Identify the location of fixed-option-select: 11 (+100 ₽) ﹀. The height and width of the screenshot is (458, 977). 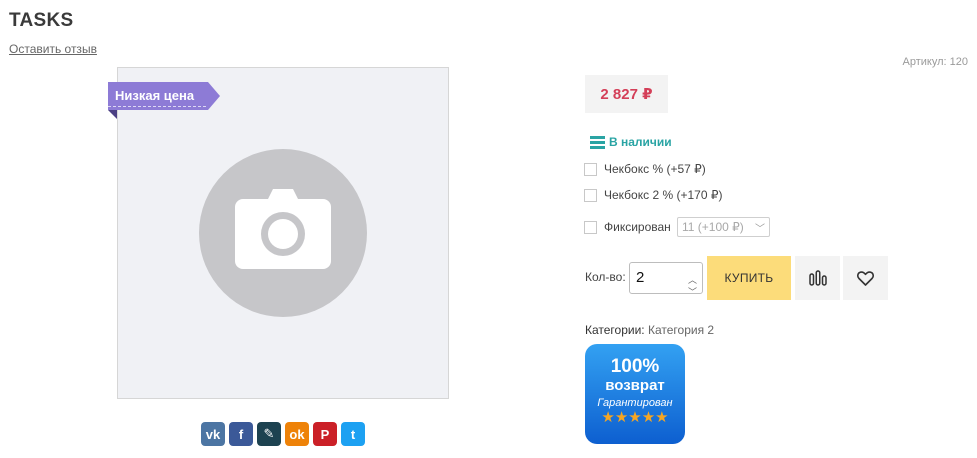
(723, 227).